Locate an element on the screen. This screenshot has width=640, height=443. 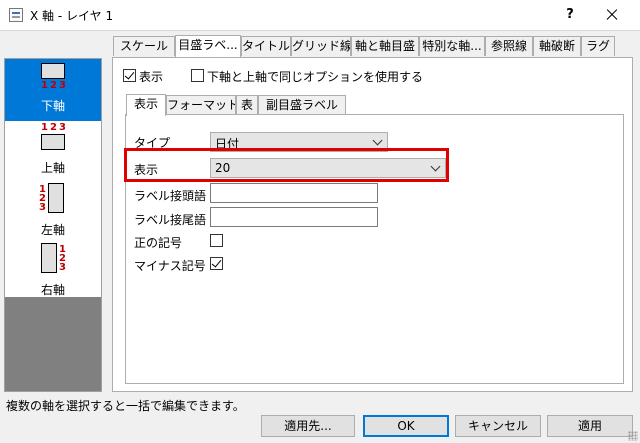
close-button is located at coordinates (612, 15).